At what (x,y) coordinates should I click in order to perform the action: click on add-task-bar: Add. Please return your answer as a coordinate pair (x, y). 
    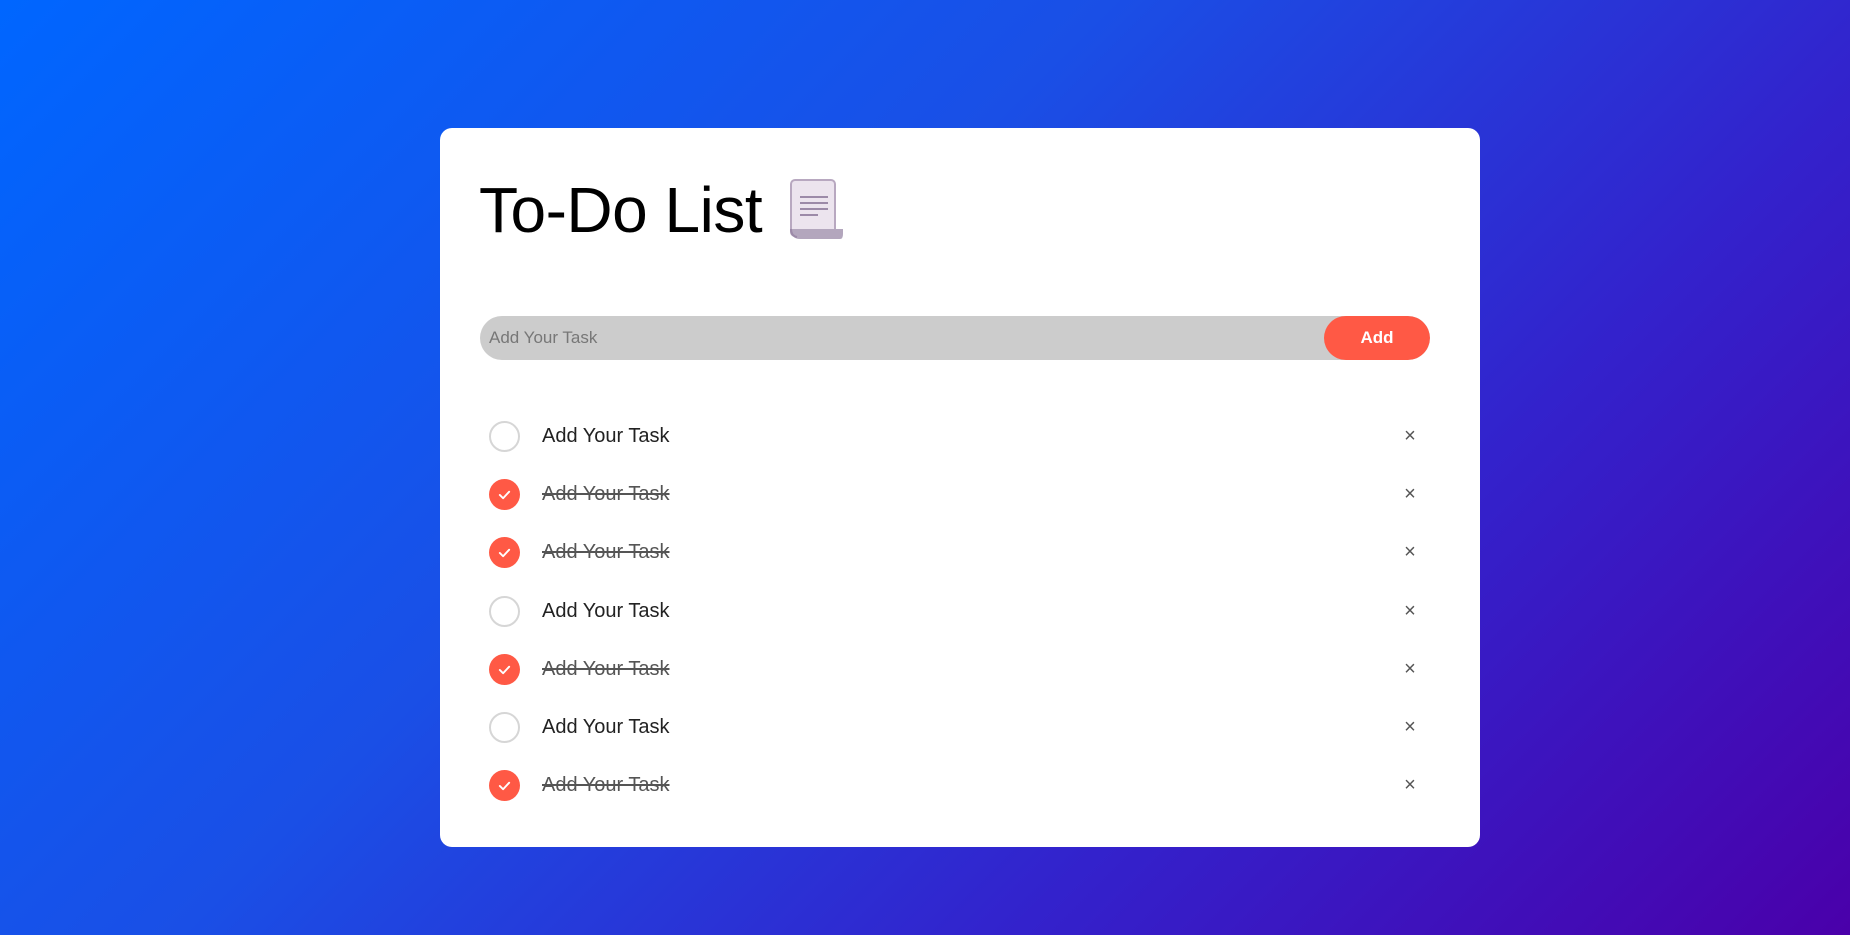
    Looking at the image, I should click on (955, 338).